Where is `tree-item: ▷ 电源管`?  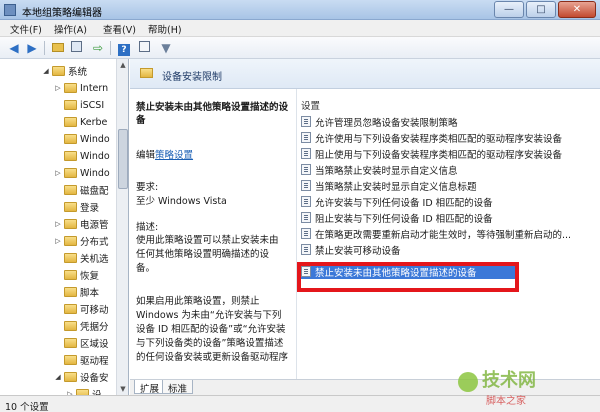
tree-item: ▷ 电源管 is located at coordinates (81, 224).